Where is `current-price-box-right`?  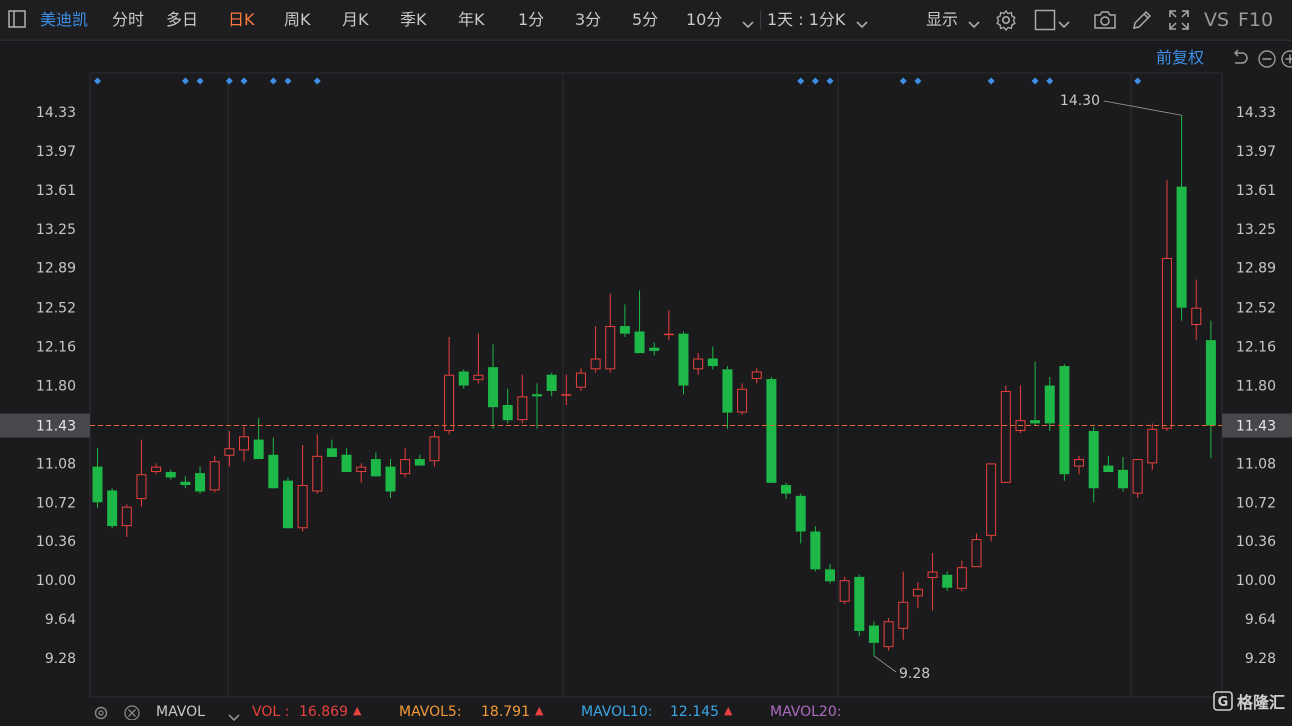 current-price-box-right is located at coordinates (1257, 425).